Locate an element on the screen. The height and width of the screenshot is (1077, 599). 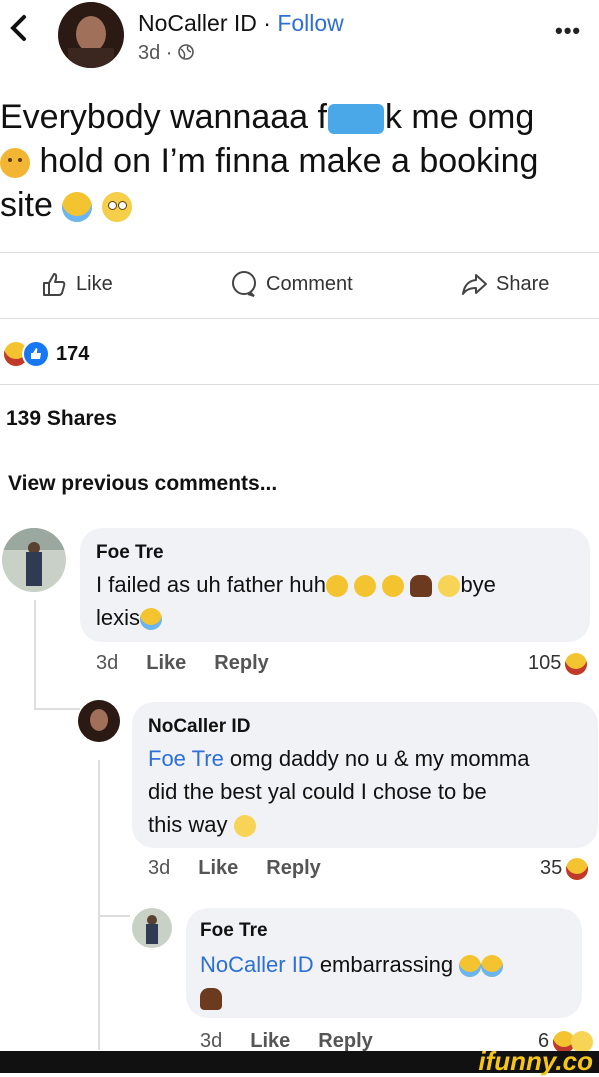
more-options-button: ••• is located at coordinates (568, 31).